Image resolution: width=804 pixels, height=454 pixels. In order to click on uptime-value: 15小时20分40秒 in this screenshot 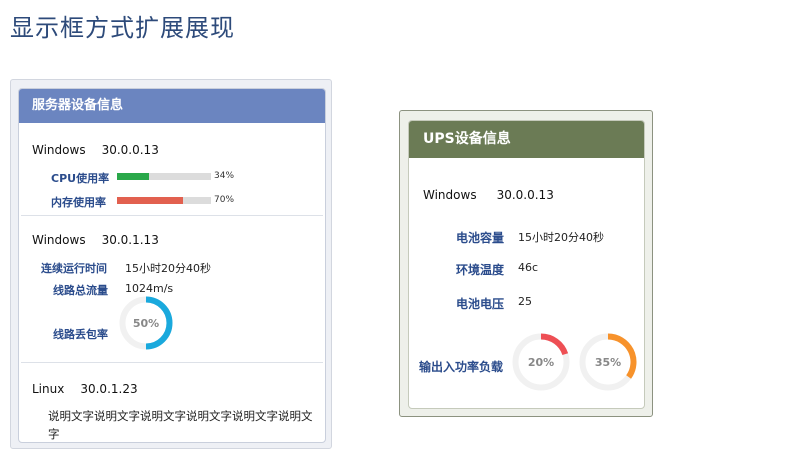, I will do `click(168, 268)`.